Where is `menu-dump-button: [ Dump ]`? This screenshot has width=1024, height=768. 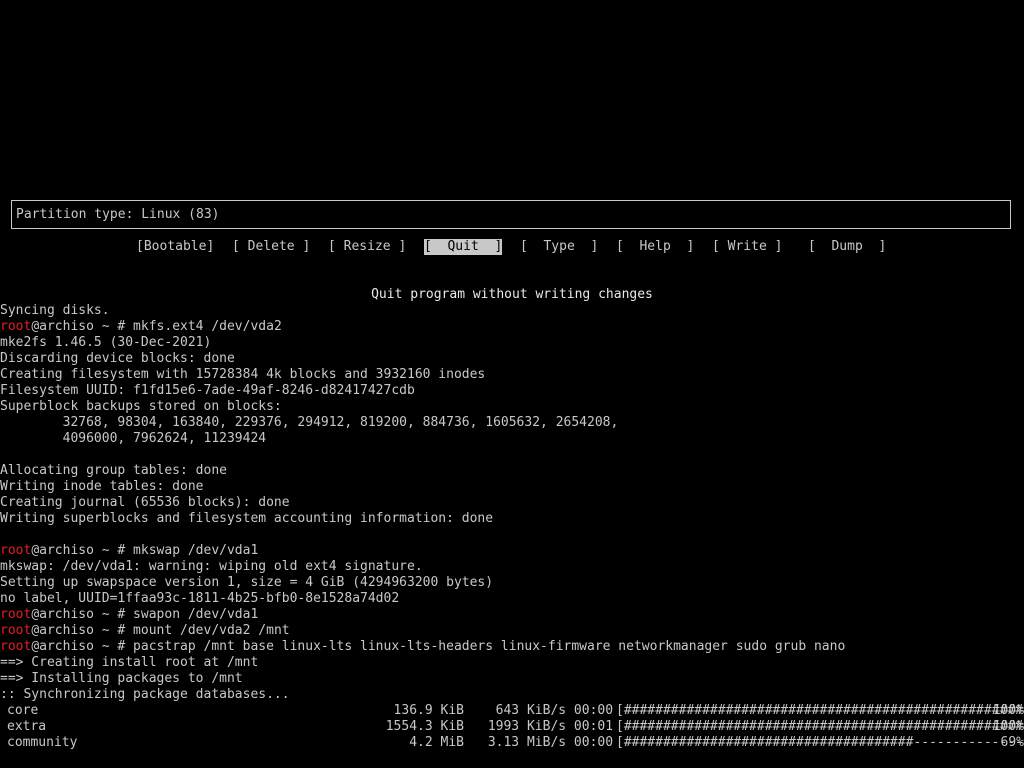 menu-dump-button: [ Dump ] is located at coordinates (847, 247).